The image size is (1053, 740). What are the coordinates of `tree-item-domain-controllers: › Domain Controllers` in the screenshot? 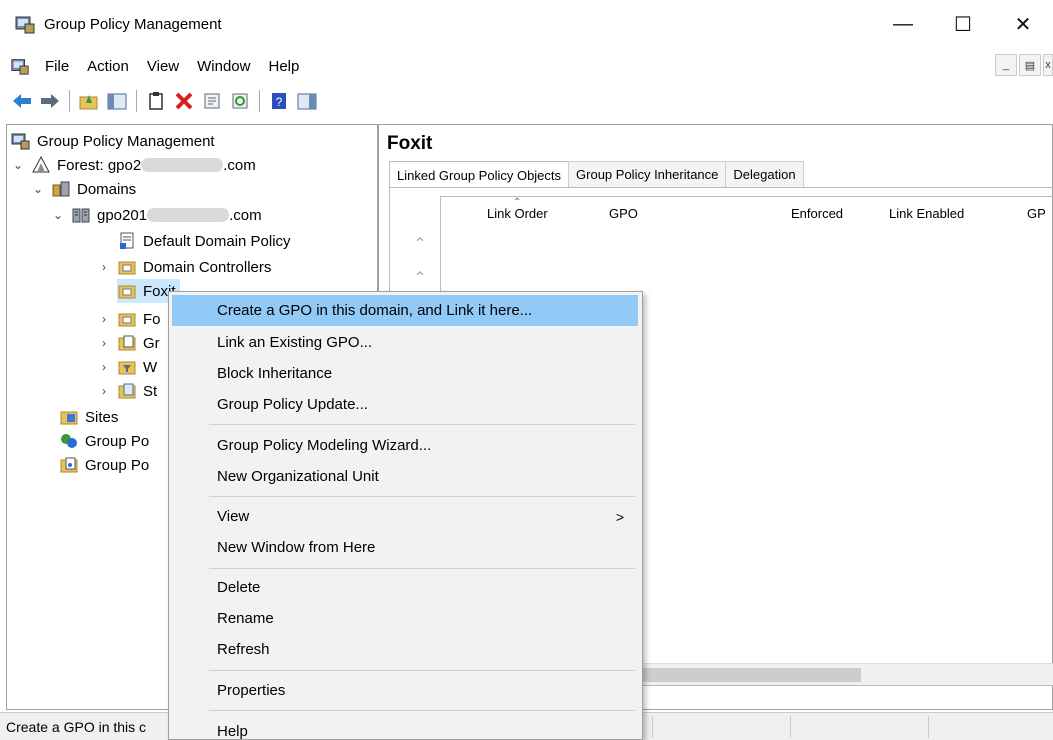 It's located at (184, 267).